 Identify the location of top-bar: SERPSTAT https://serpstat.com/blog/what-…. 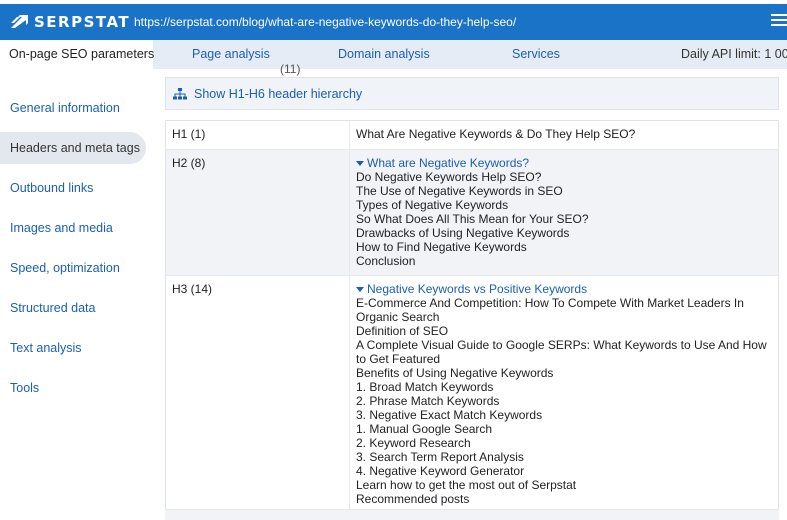
(393, 20).